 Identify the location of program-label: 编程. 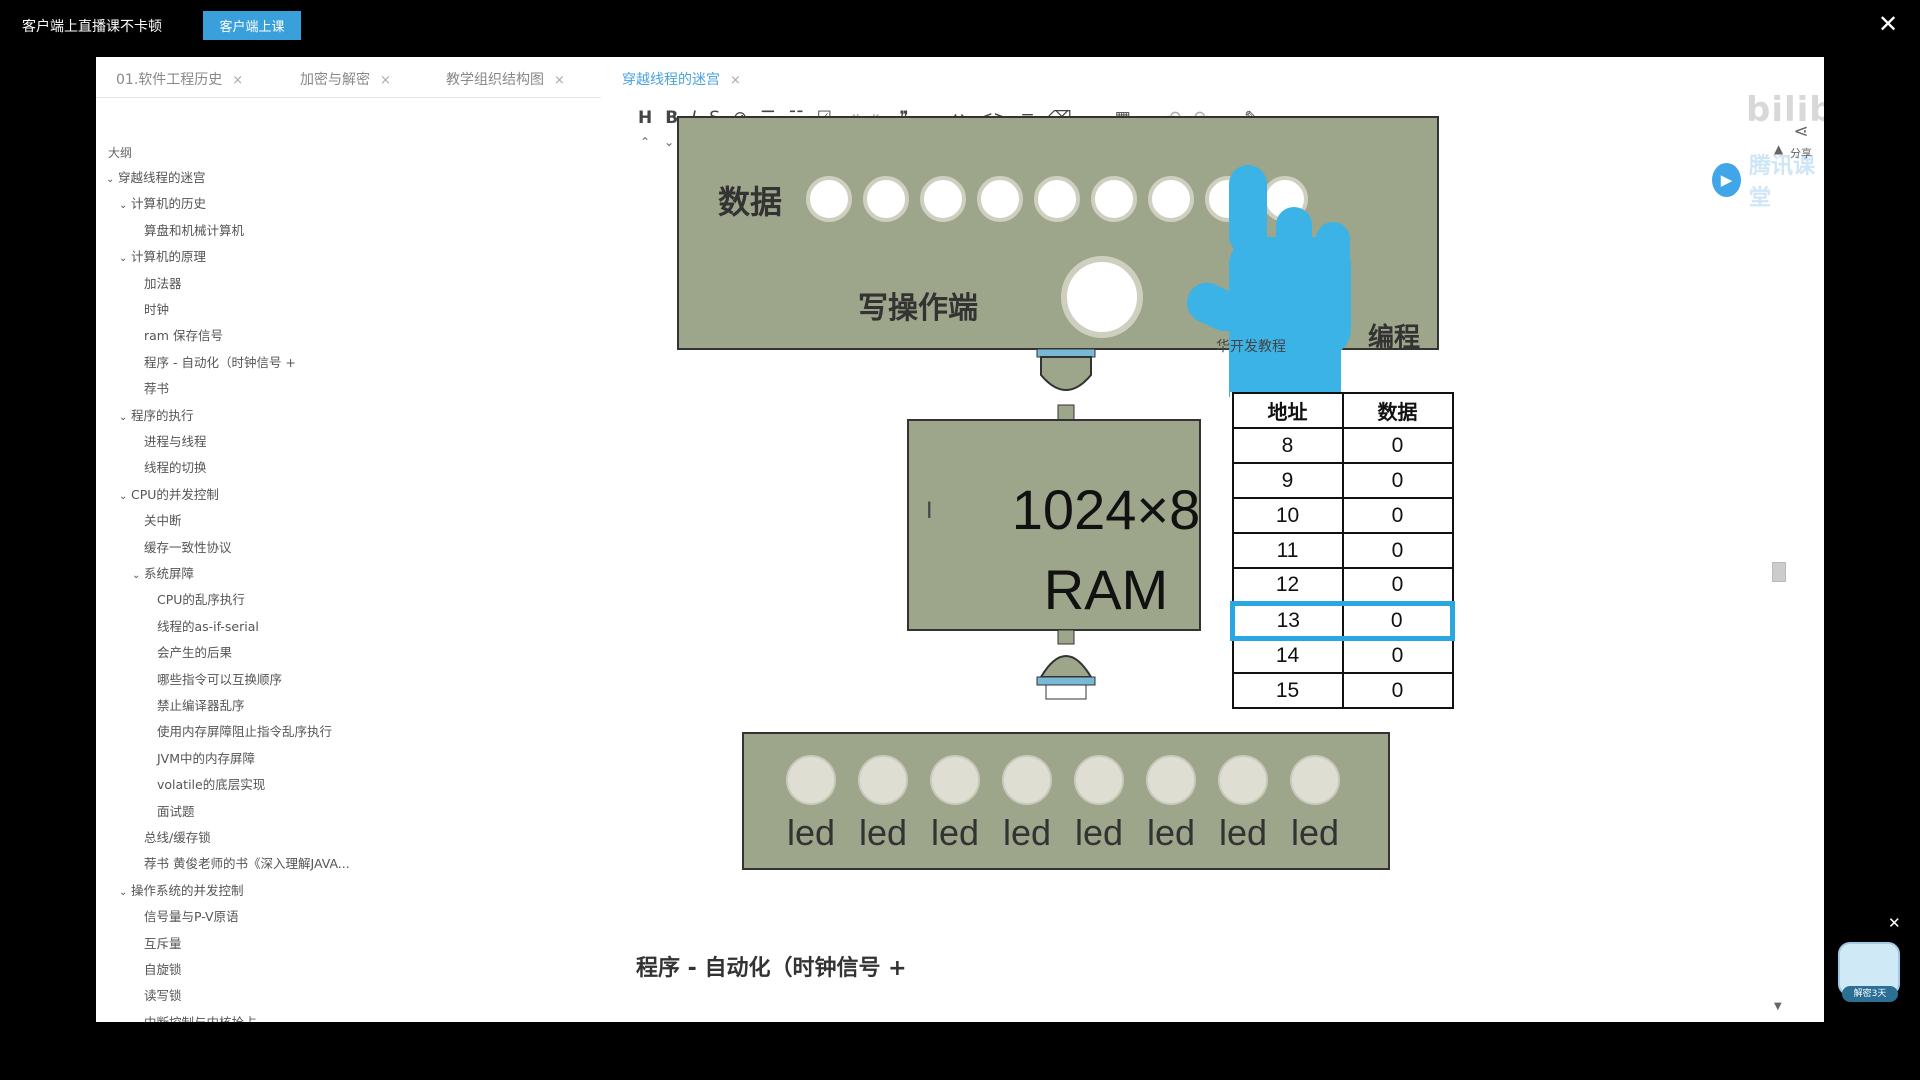
(1394, 338).